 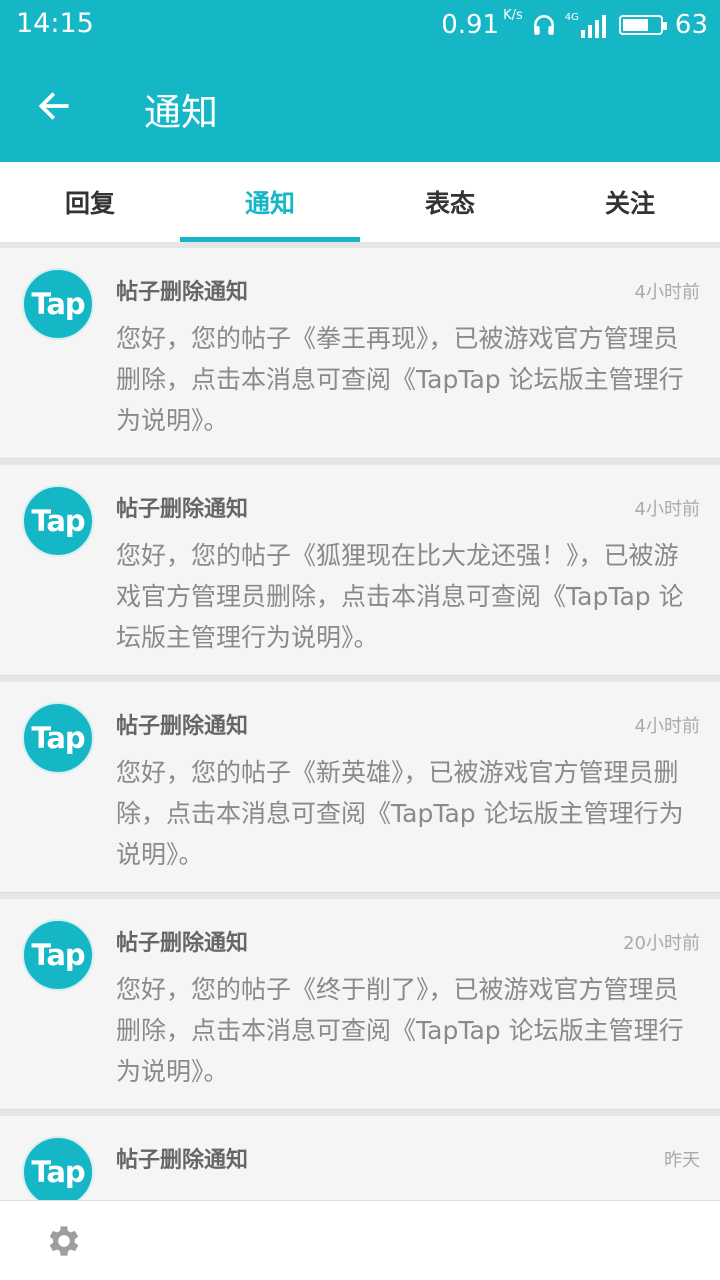 What do you see at coordinates (682, 1160) in the screenshot?
I see `notification-time: 昨天` at bounding box center [682, 1160].